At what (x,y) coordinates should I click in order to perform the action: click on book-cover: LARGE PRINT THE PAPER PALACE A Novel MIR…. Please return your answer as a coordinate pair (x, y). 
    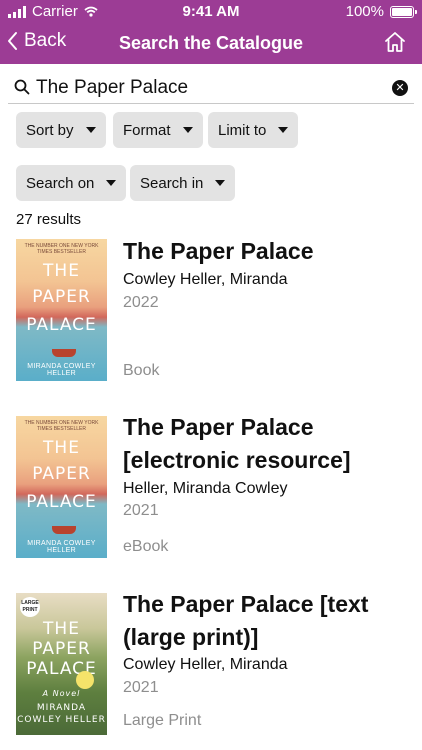
    Looking at the image, I should click on (61, 664).